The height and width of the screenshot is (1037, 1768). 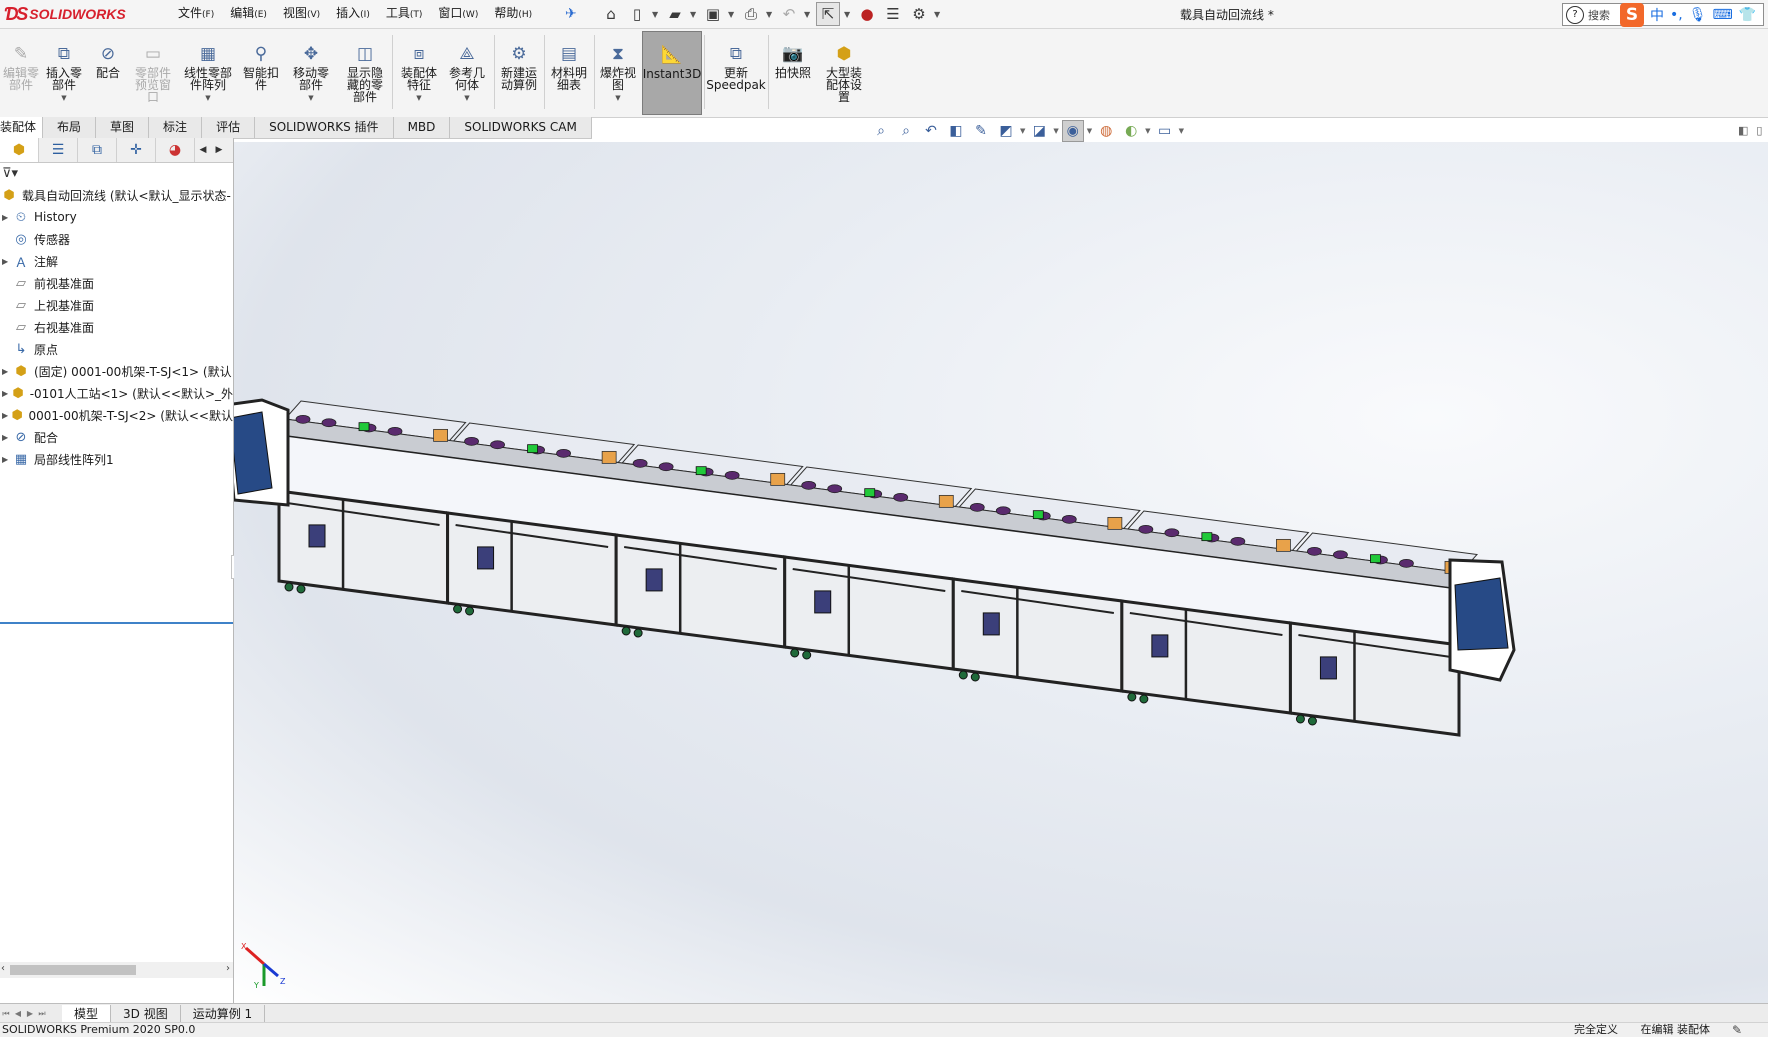 I want to click on new-motion-study-button: ⚙ 新建运 动算例, so click(x=519, y=72).